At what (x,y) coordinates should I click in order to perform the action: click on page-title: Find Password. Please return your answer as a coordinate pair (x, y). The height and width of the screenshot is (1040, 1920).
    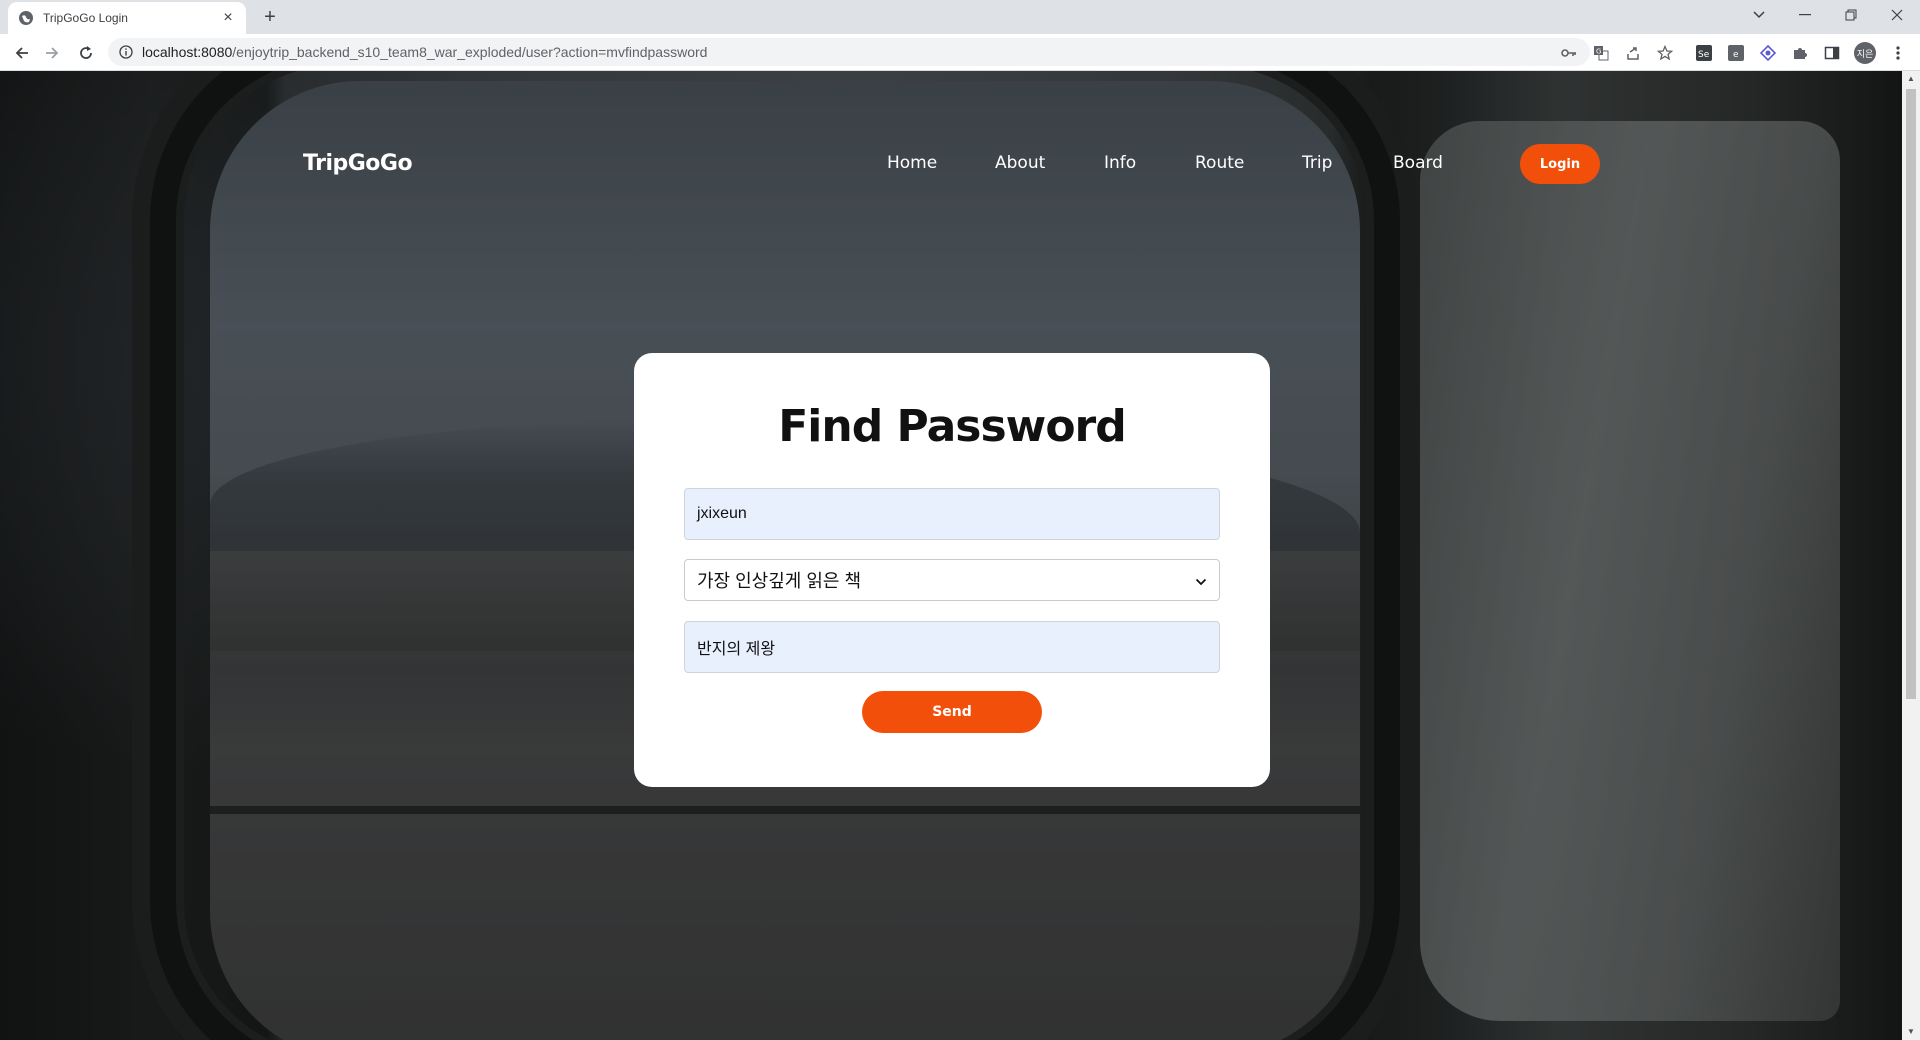
    Looking at the image, I should click on (952, 426).